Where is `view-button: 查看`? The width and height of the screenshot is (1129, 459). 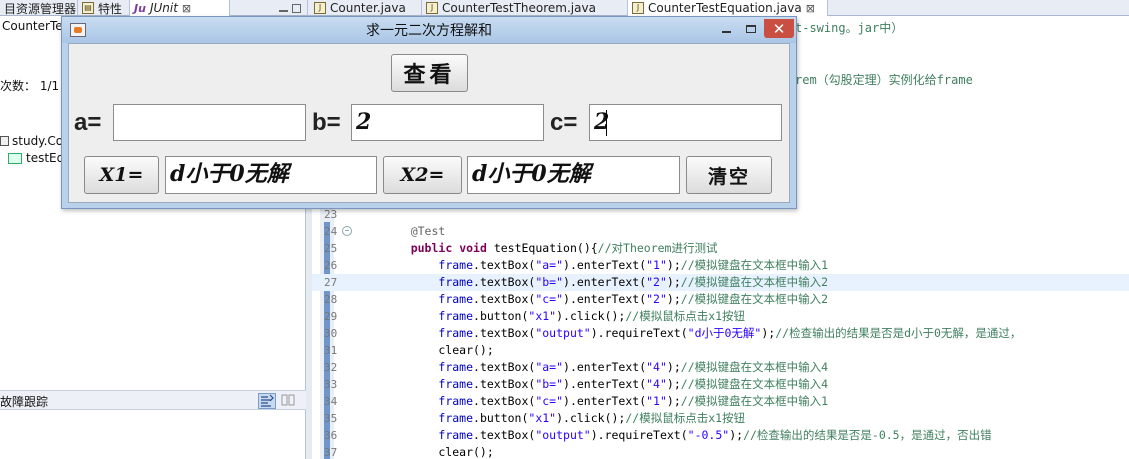 view-button: 查看 is located at coordinates (429, 73).